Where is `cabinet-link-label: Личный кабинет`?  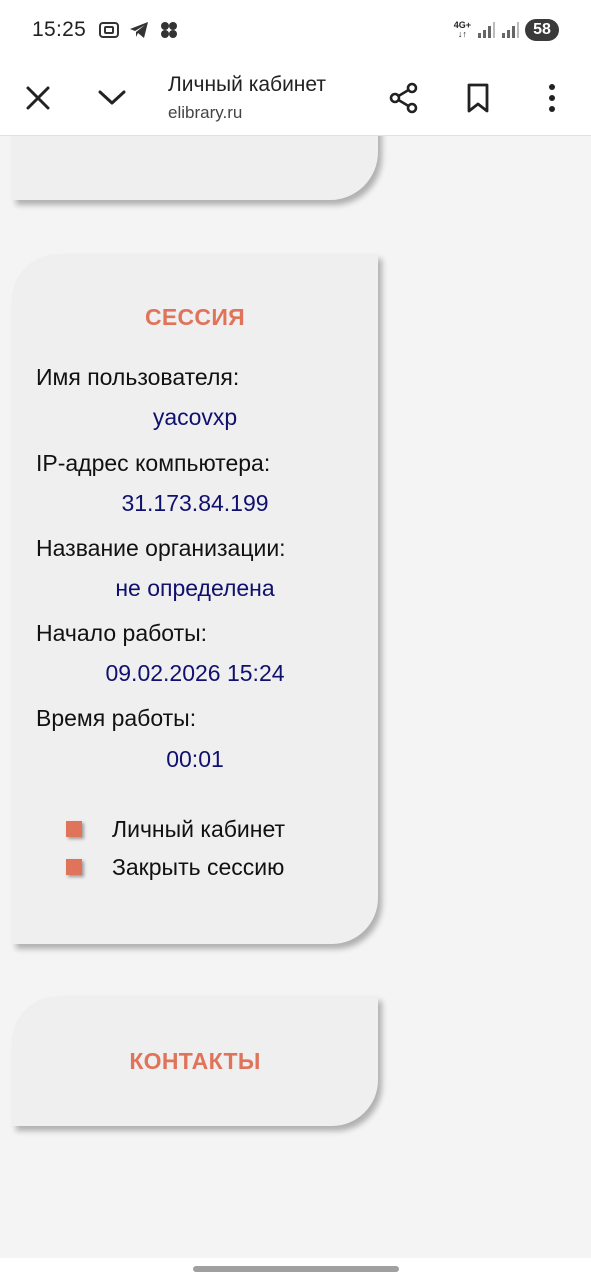
cabinet-link-label: Личный кабинет is located at coordinates (199, 828).